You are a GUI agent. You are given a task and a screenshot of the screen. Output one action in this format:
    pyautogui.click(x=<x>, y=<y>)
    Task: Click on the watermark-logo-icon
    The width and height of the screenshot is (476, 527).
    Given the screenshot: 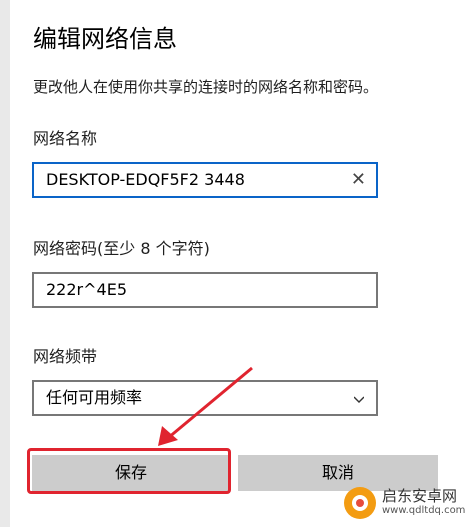 What is the action you would take?
    pyautogui.click(x=360, y=503)
    